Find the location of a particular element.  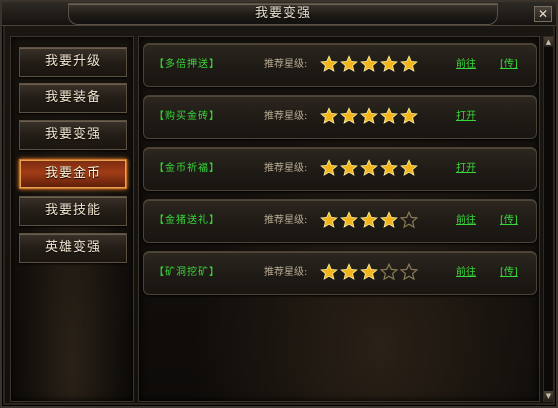

window-title: 我要变强 is located at coordinates (282, 13).